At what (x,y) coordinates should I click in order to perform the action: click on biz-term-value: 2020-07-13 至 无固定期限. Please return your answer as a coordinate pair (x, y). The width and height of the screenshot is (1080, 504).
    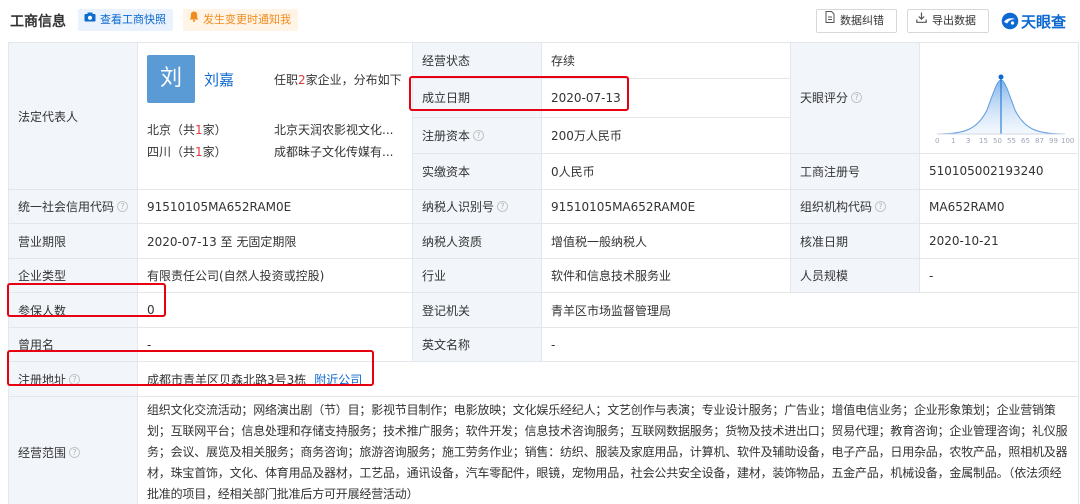
    Looking at the image, I should click on (275, 241).